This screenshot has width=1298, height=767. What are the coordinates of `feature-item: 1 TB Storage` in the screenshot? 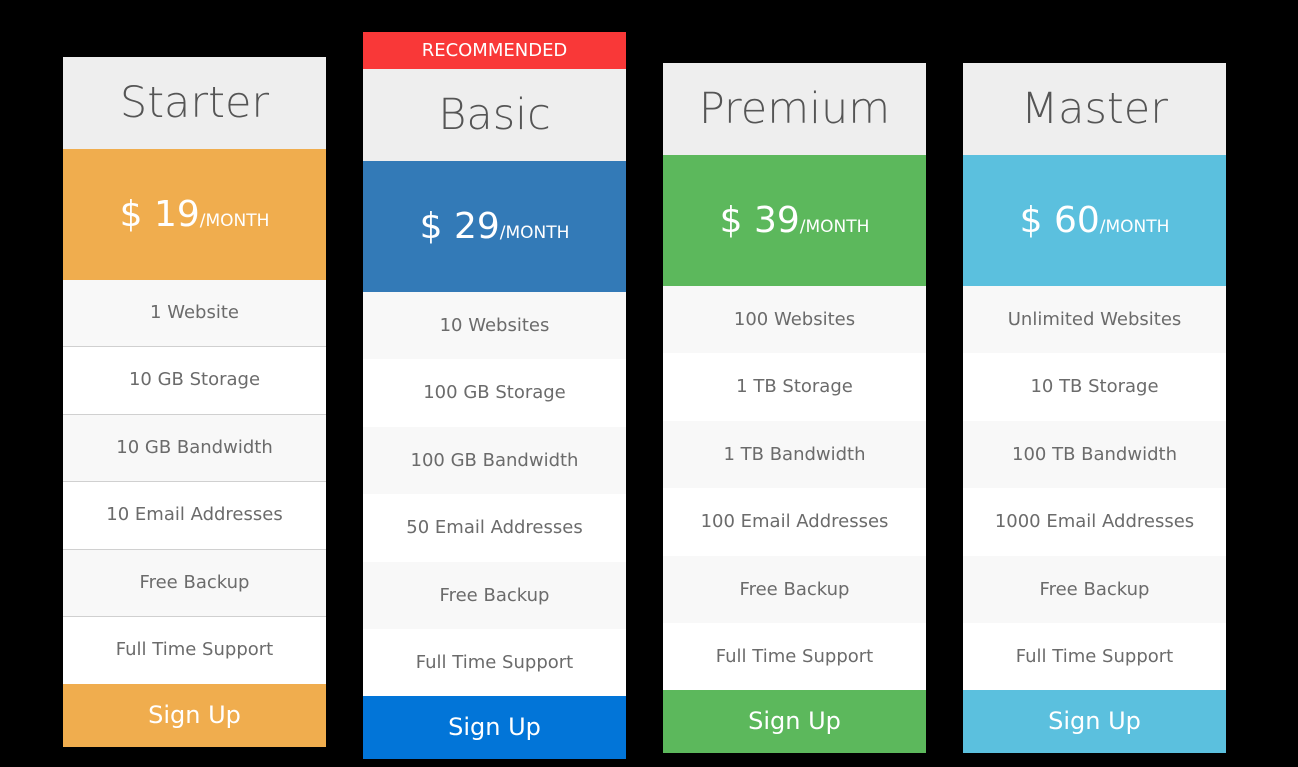 It's located at (794, 387).